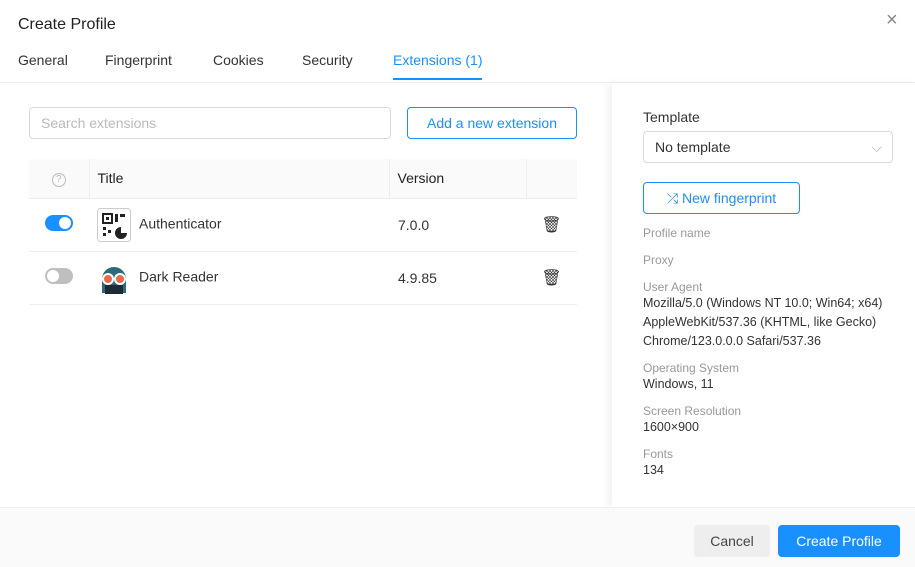  Describe the element at coordinates (671, 117) in the screenshot. I see `template-label: Template` at that location.